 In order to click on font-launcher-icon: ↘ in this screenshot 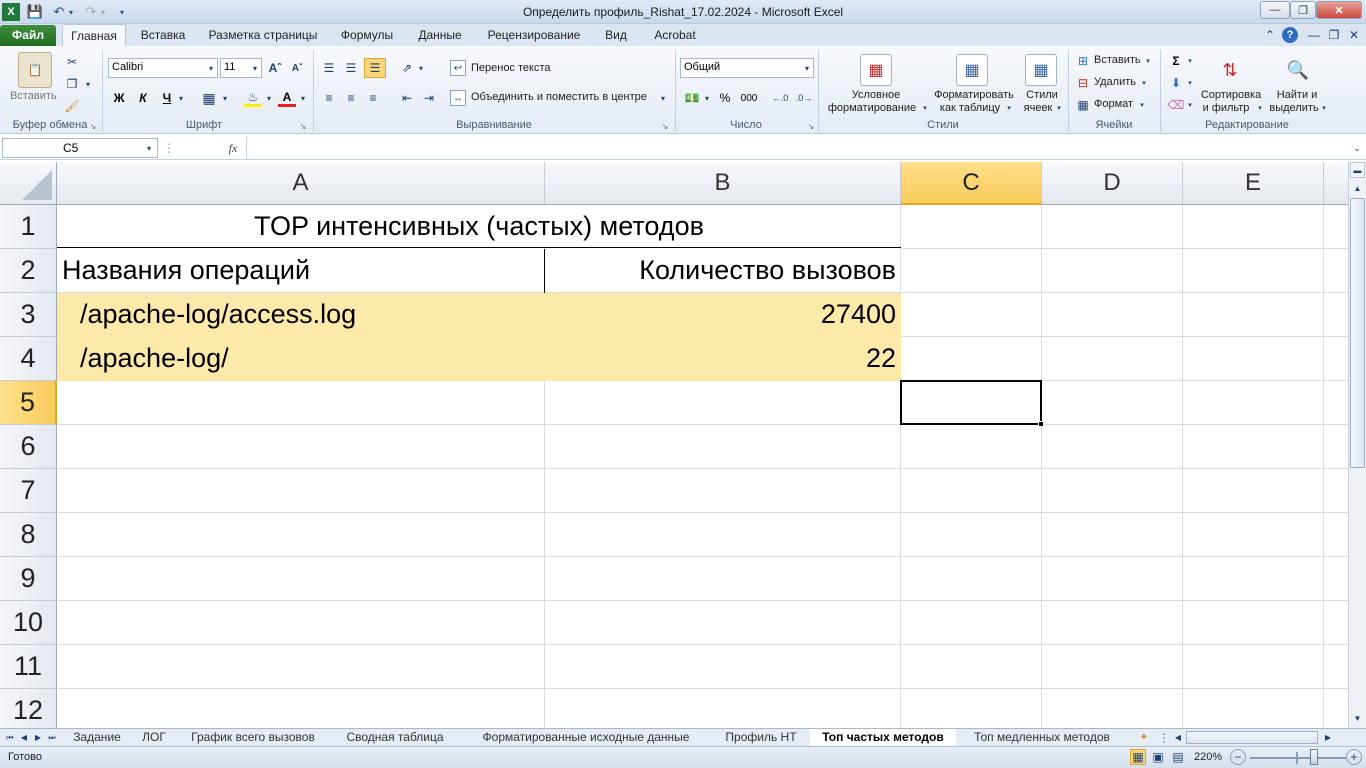, I will do `click(303, 126)`.